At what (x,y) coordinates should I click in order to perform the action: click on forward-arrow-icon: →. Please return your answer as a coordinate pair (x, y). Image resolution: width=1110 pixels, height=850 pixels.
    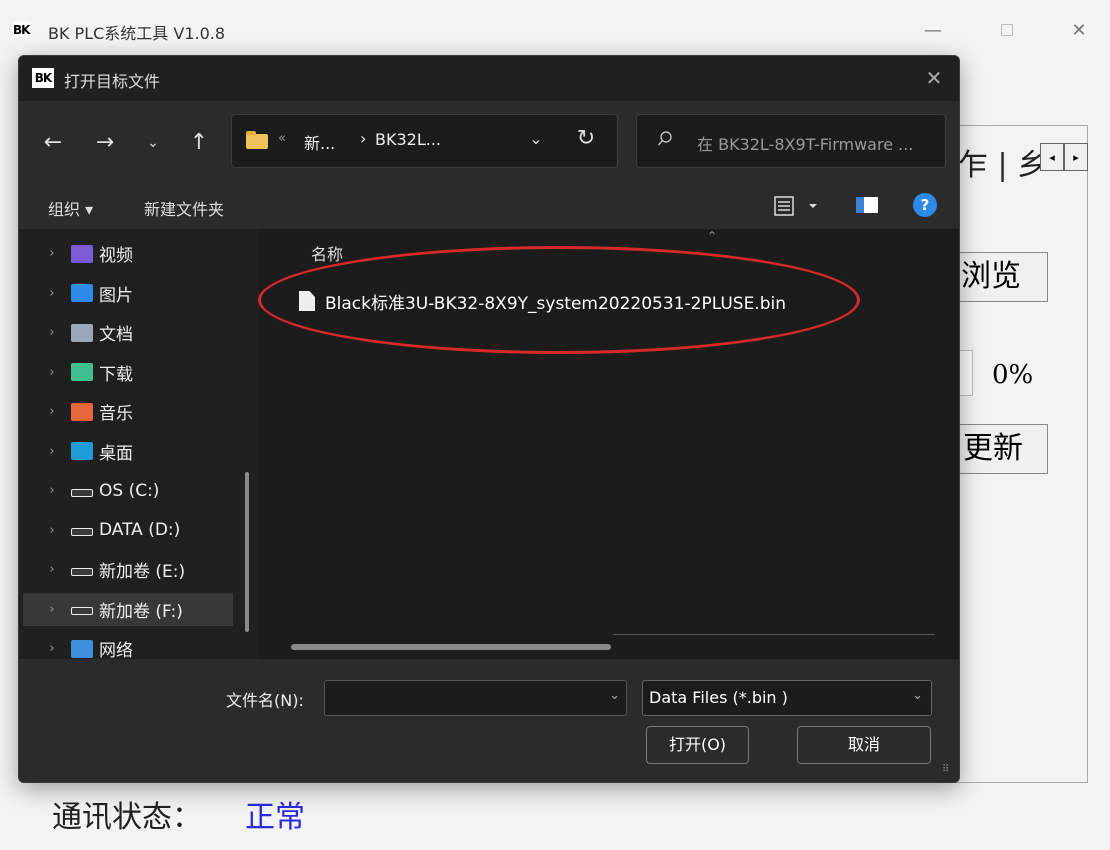
    Looking at the image, I should click on (105, 143).